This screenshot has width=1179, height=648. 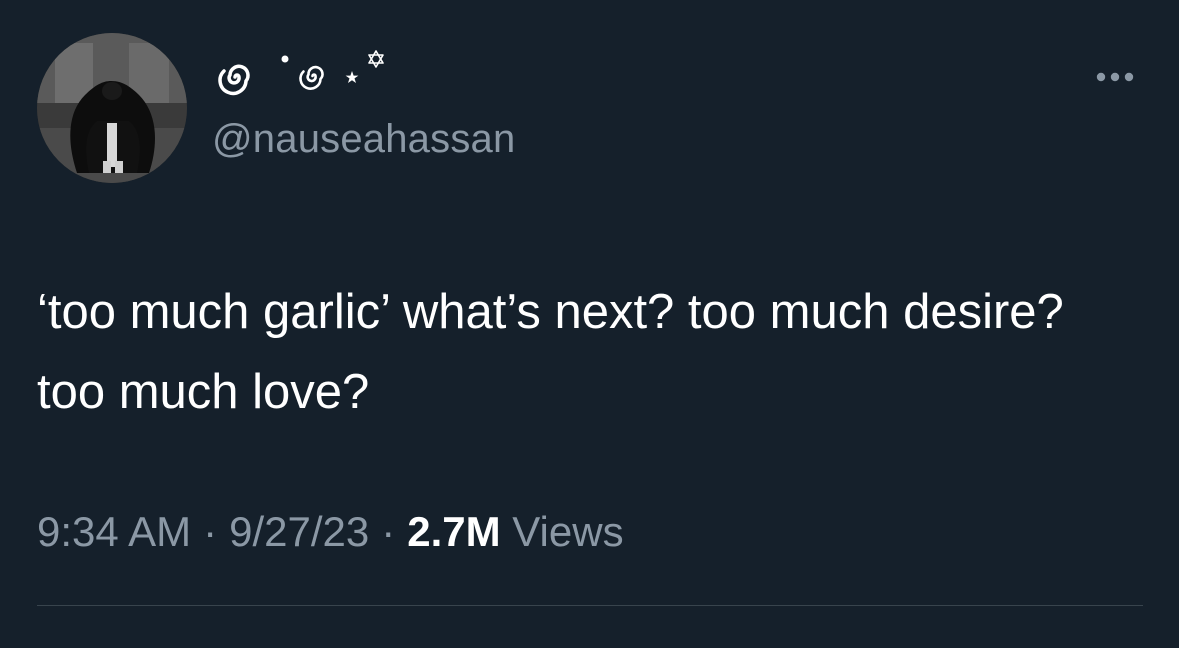 What do you see at coordinates (352, 77) in the screenshot?
I see `star-icon` at bounding box center [352, 77].